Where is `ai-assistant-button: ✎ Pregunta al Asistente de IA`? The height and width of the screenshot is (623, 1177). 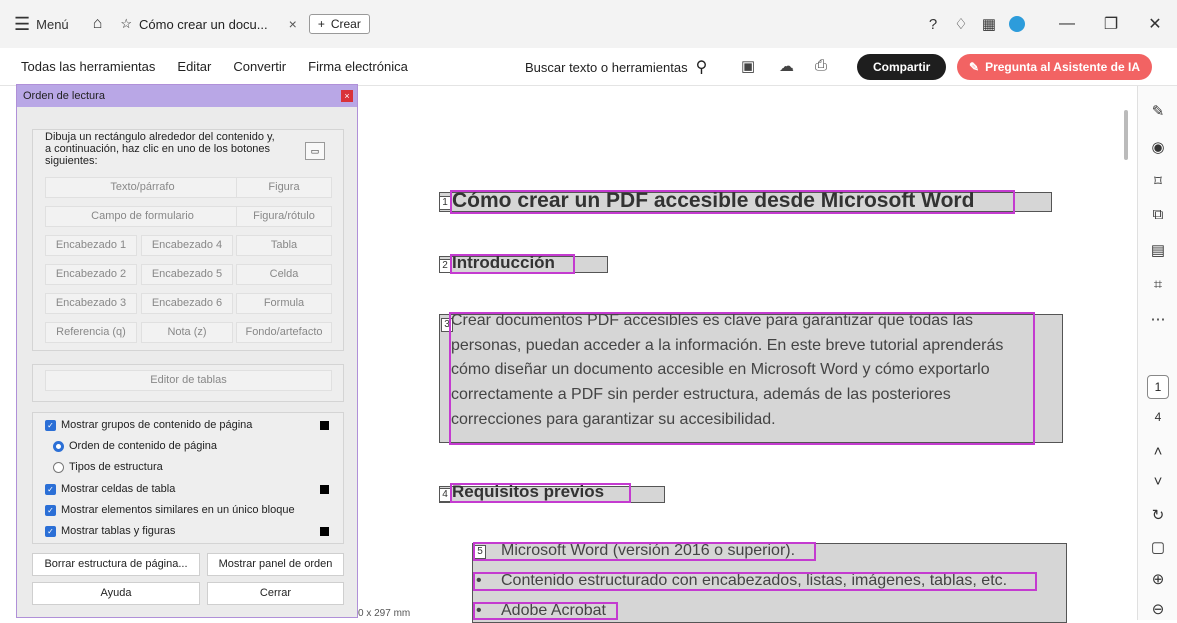
ai-assistant-button: ✎ Pregunta al Asistente de IA is located at coordinates (1054, 67).